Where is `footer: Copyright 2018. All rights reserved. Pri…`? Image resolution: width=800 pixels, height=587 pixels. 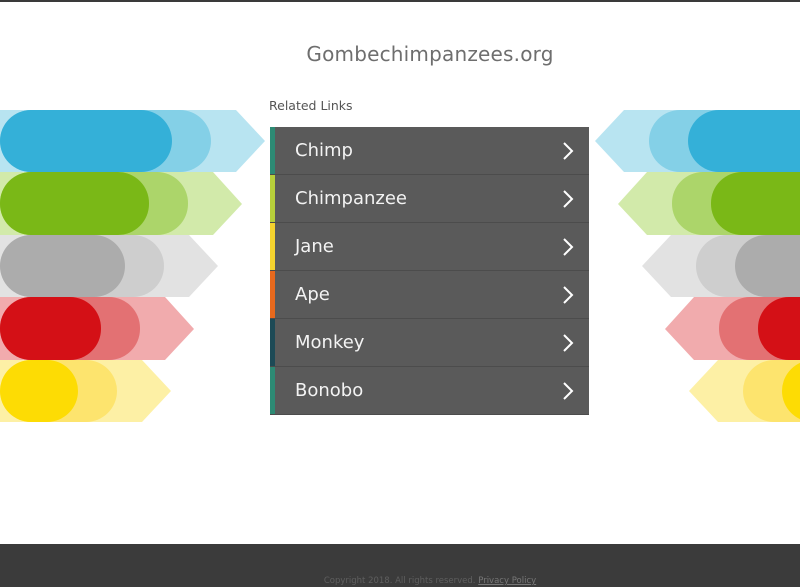
footer: Copyright 2018. All rights reserved. Pri… is located at coordinates (400, 565).